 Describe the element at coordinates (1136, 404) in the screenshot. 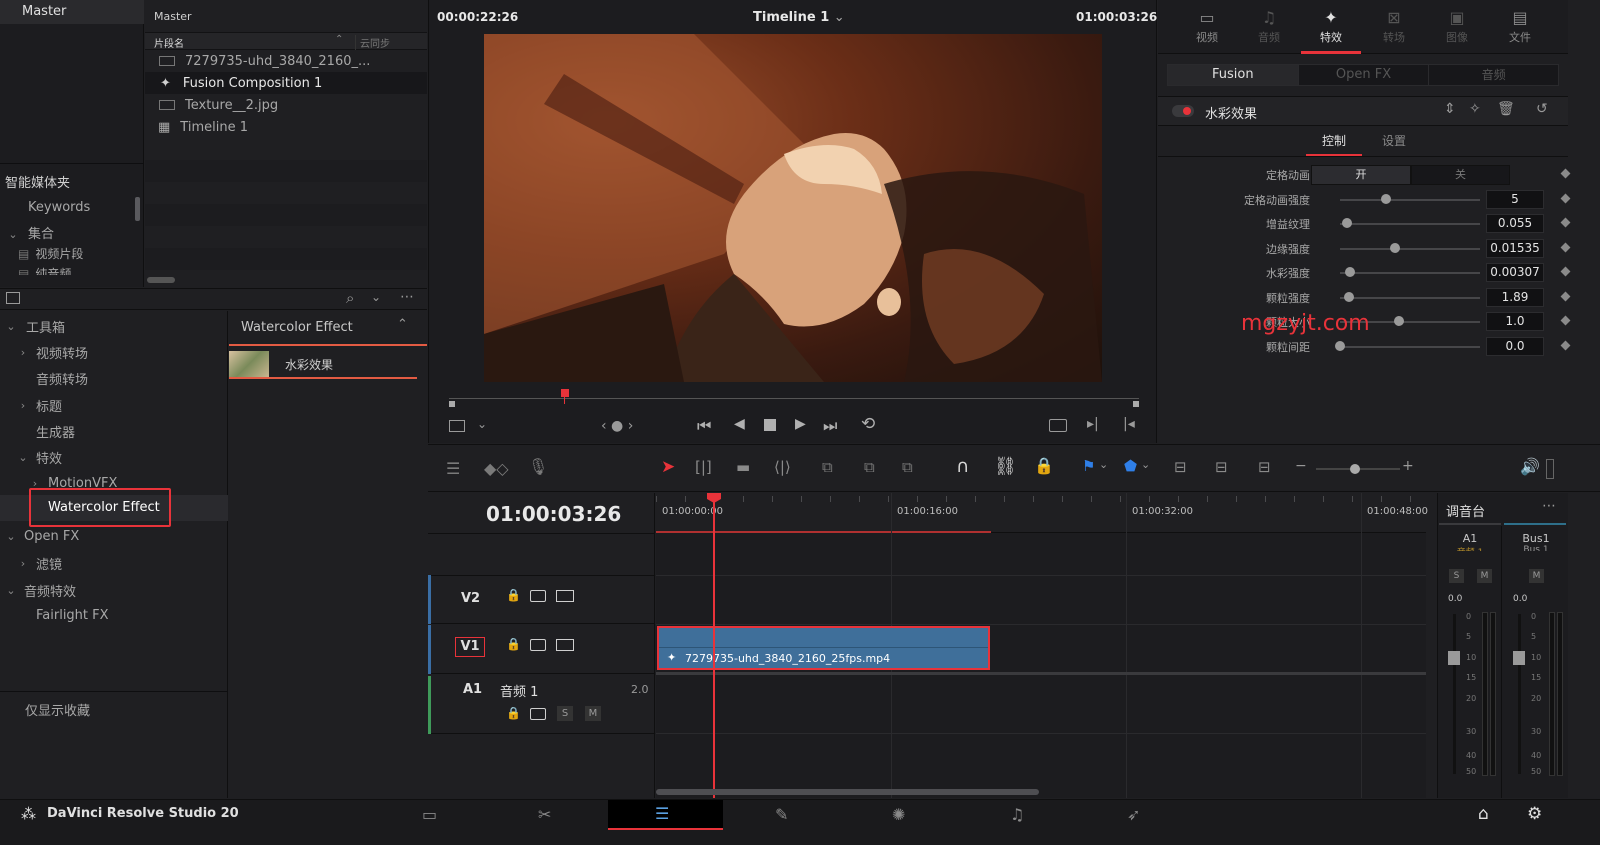

I see `scrubber-out-handle` at that location.